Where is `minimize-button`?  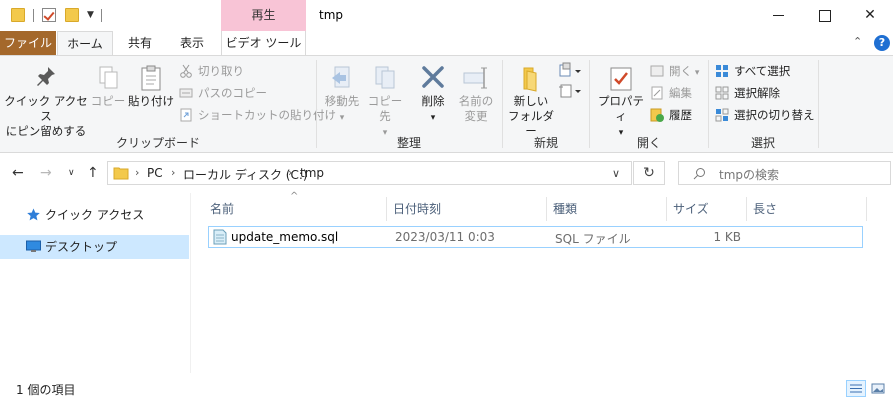
minimize-button is located at coordinates (778, 15).